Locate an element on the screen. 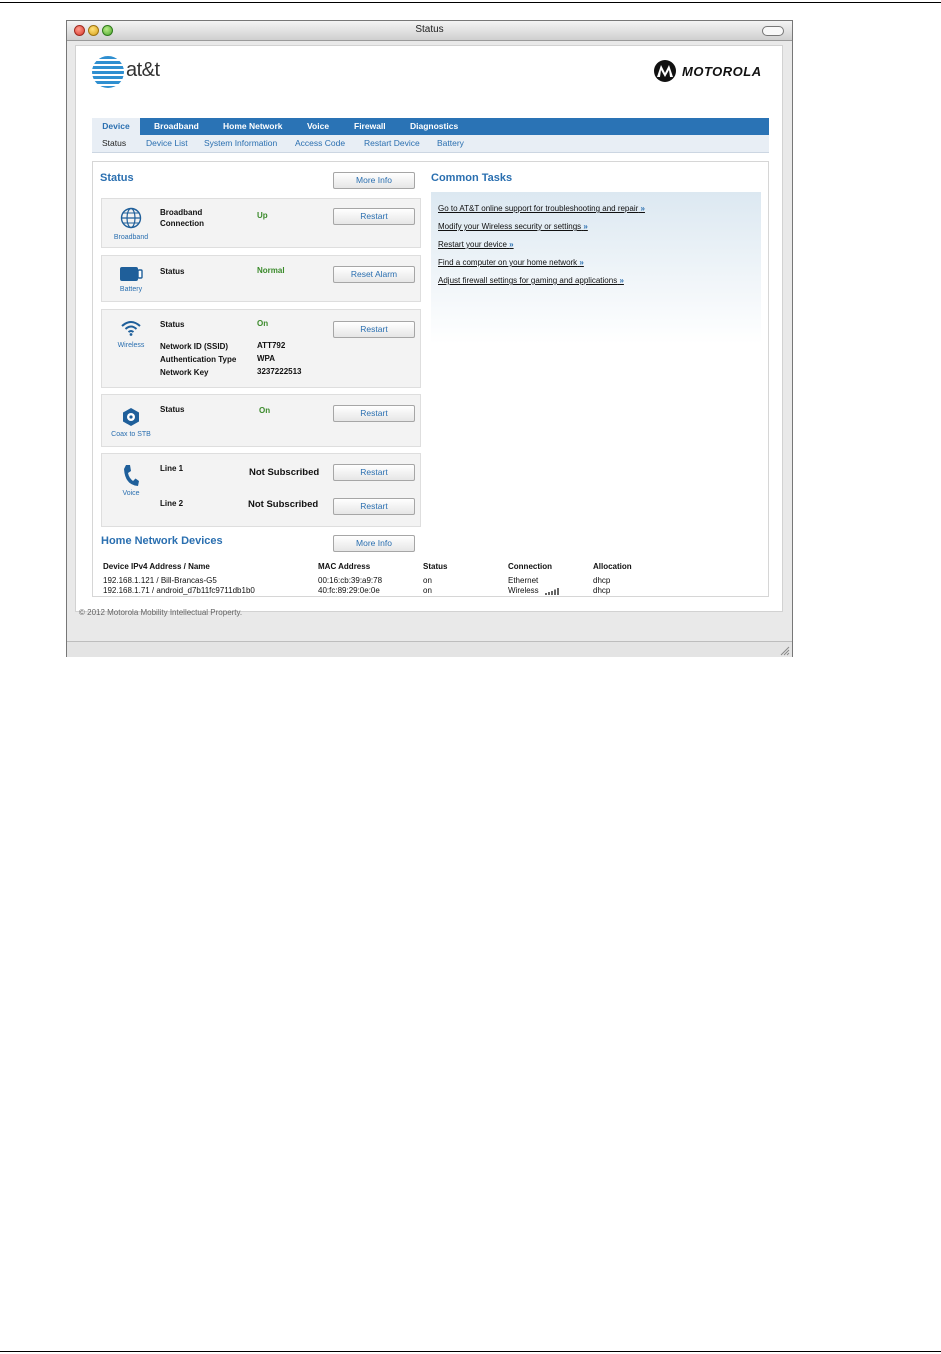  tab-home-network: Home Network is located at coordinates (253, 126).